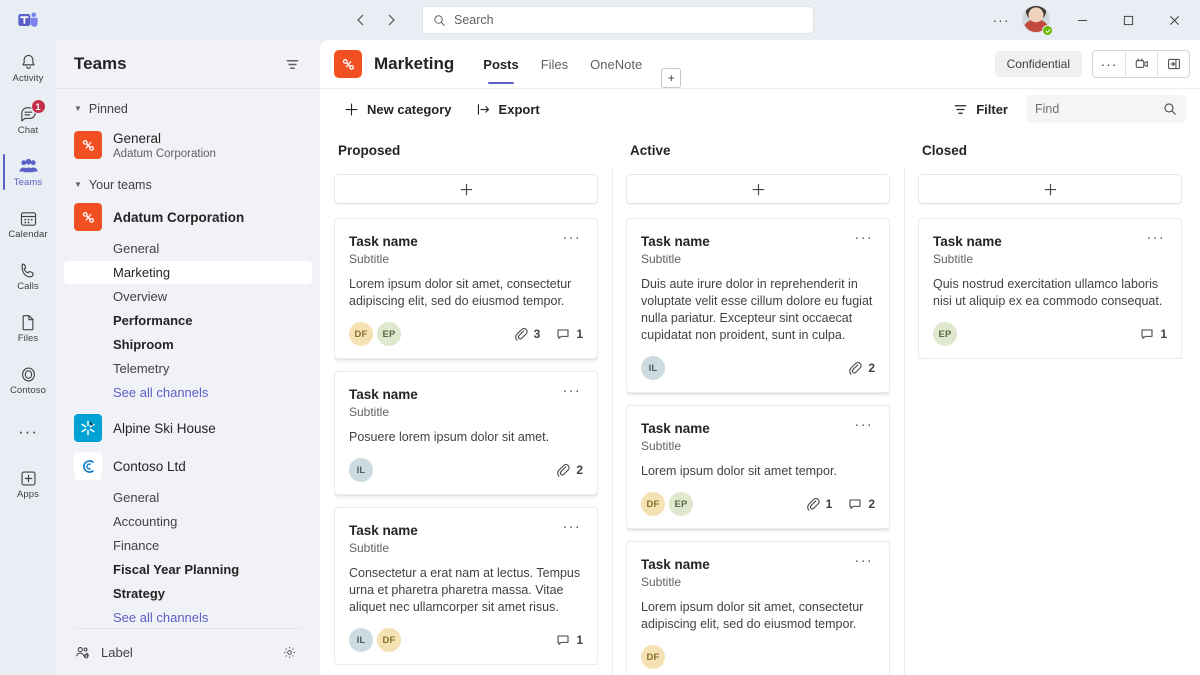 The width and height of the screenshot is (1200, 675). I want to click on rail-item-calls: Calls, so click(28, 276).